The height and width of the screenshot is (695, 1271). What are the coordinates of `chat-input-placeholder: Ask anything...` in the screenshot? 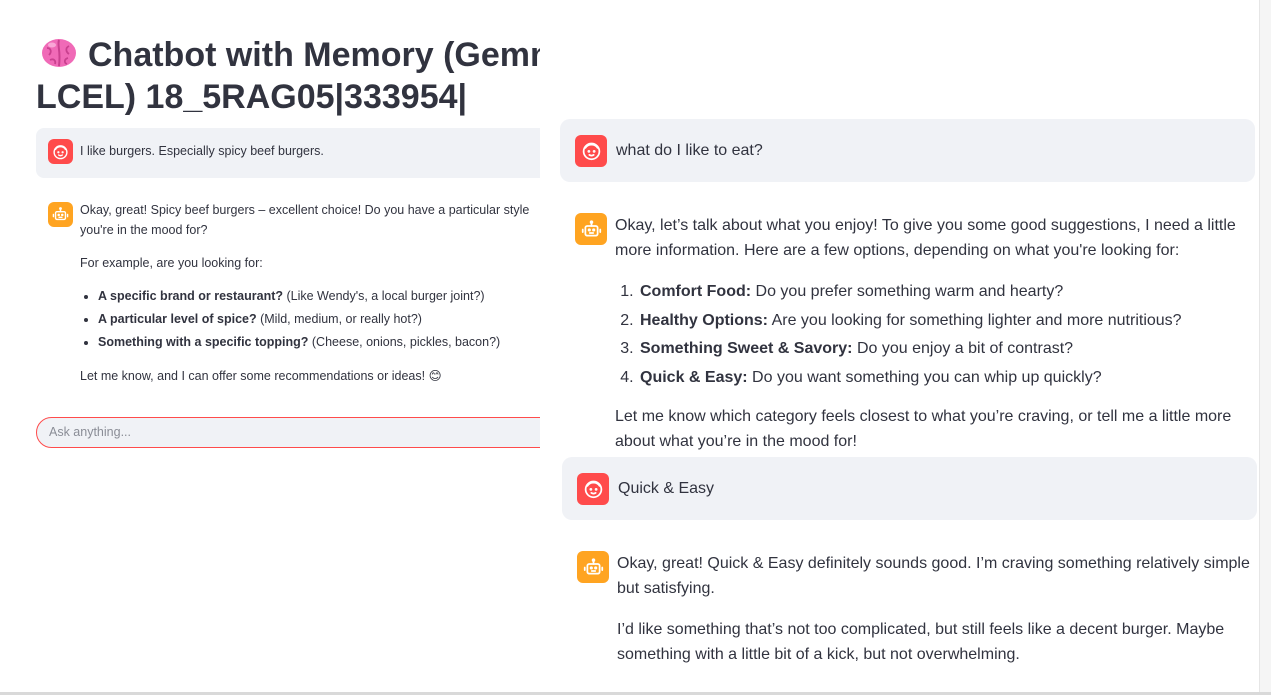 It's located at (90, 432).